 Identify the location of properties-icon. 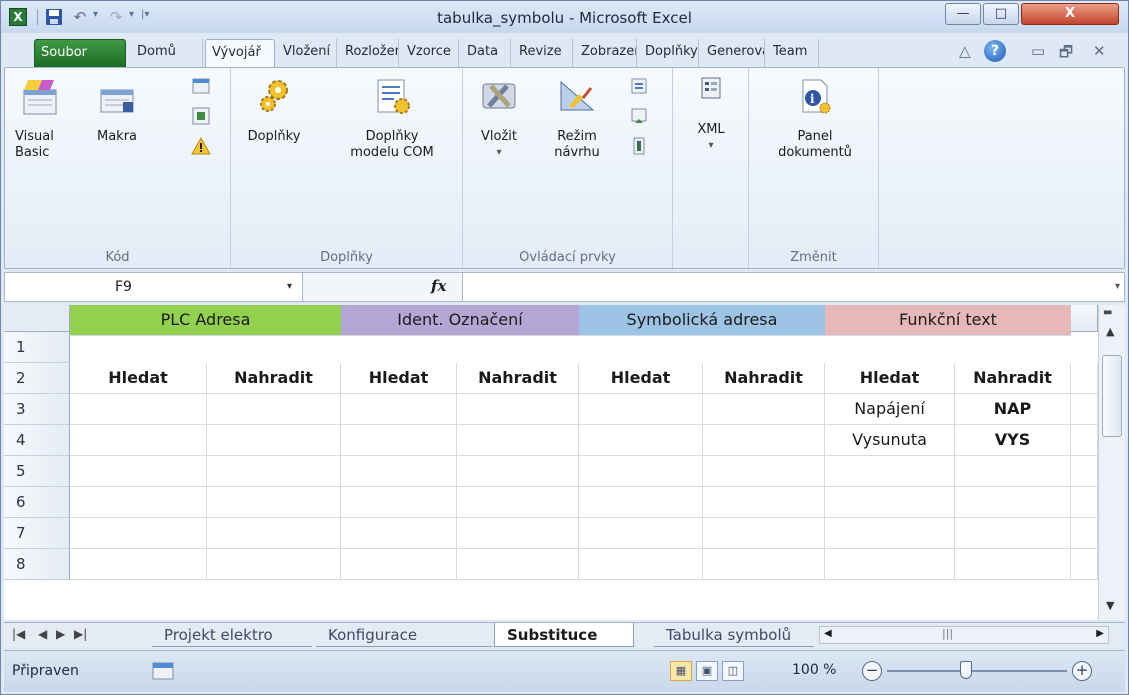
(639, 86).